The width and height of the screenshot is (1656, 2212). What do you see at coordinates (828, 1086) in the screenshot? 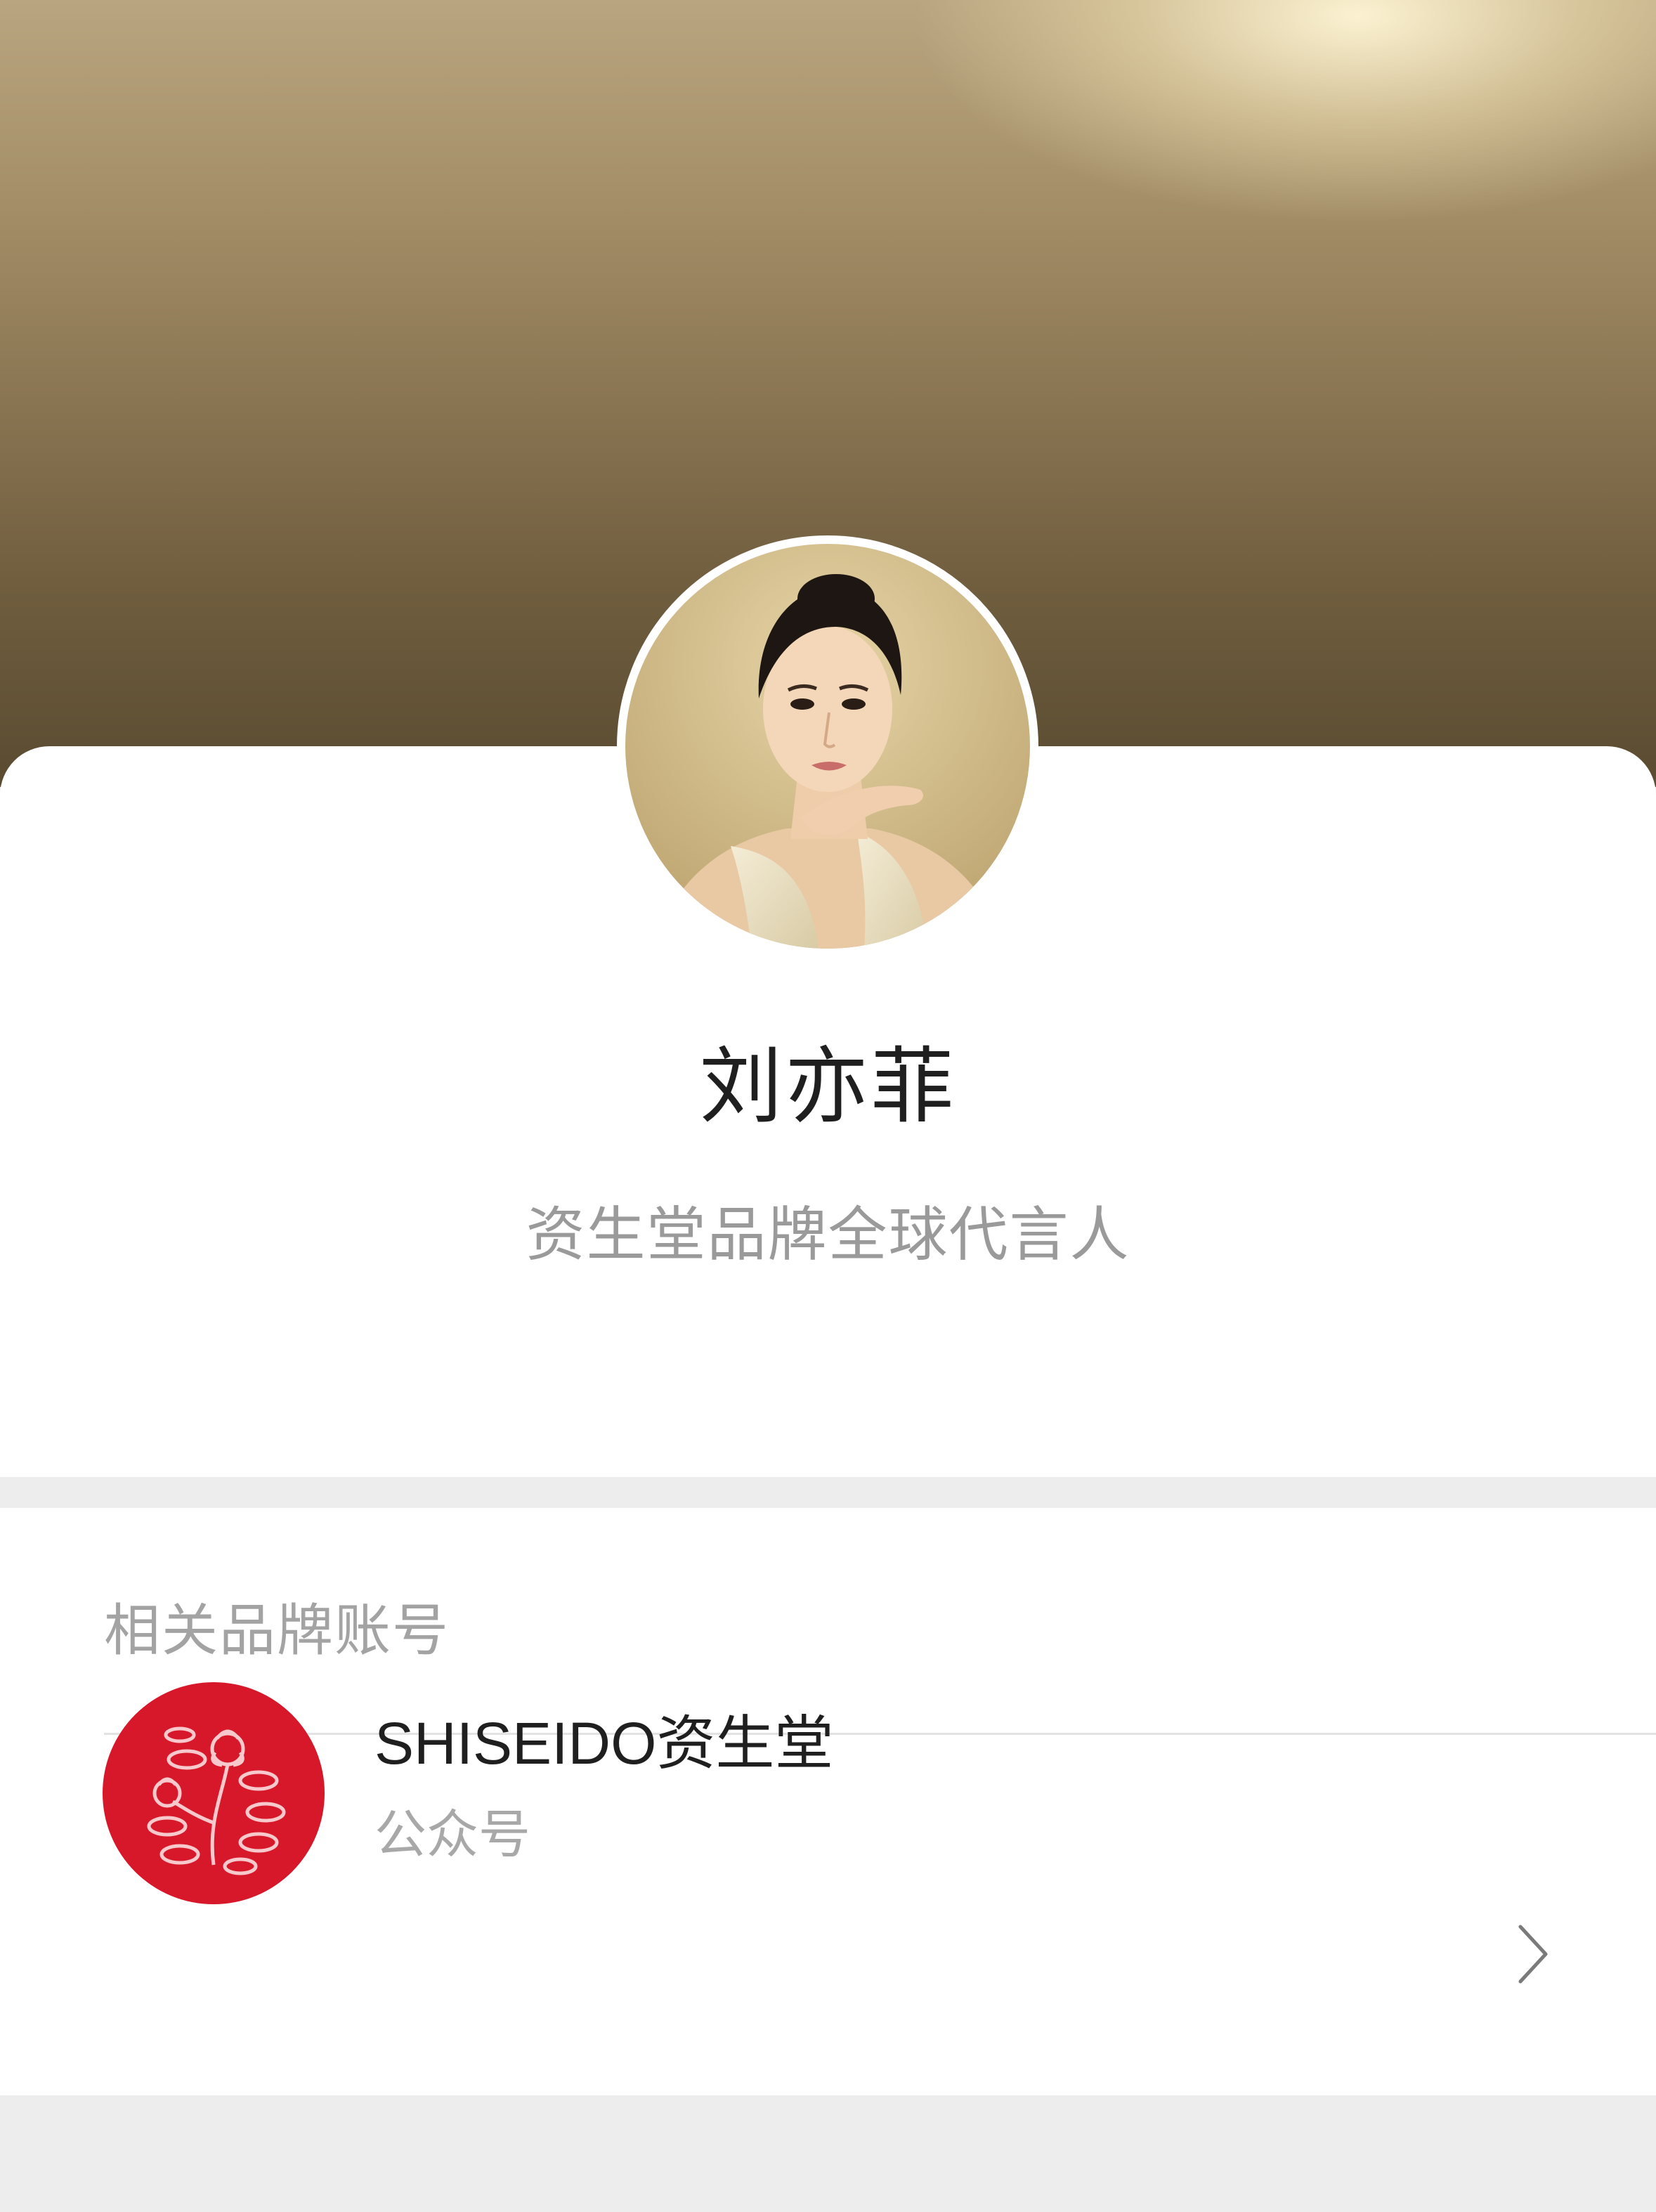
I see `profile-name: 刘亦菲` at bounding box center [828, 1086].